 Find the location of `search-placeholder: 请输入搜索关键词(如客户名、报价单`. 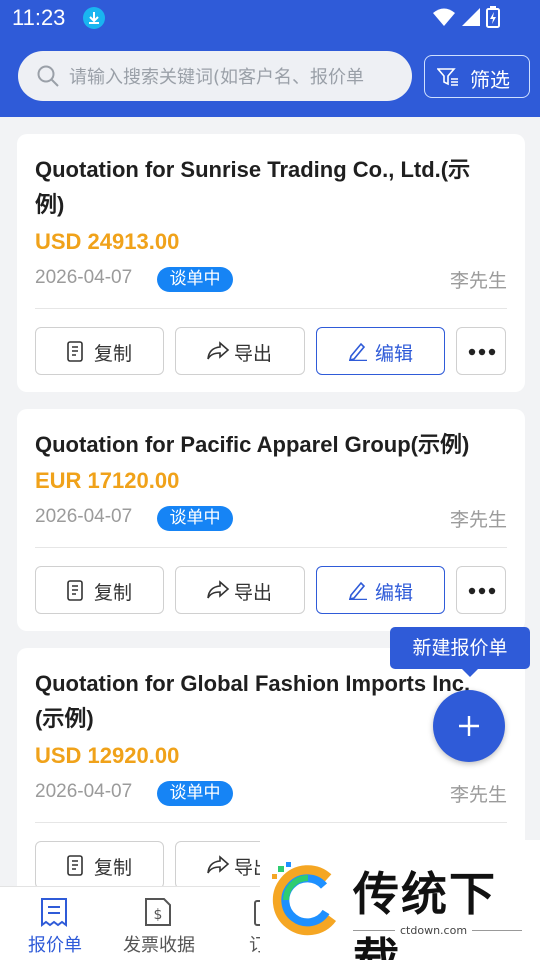

search-placeholder: 请输入搜索关键词(如客户名、报价单 is located at coordinates (217, 77).